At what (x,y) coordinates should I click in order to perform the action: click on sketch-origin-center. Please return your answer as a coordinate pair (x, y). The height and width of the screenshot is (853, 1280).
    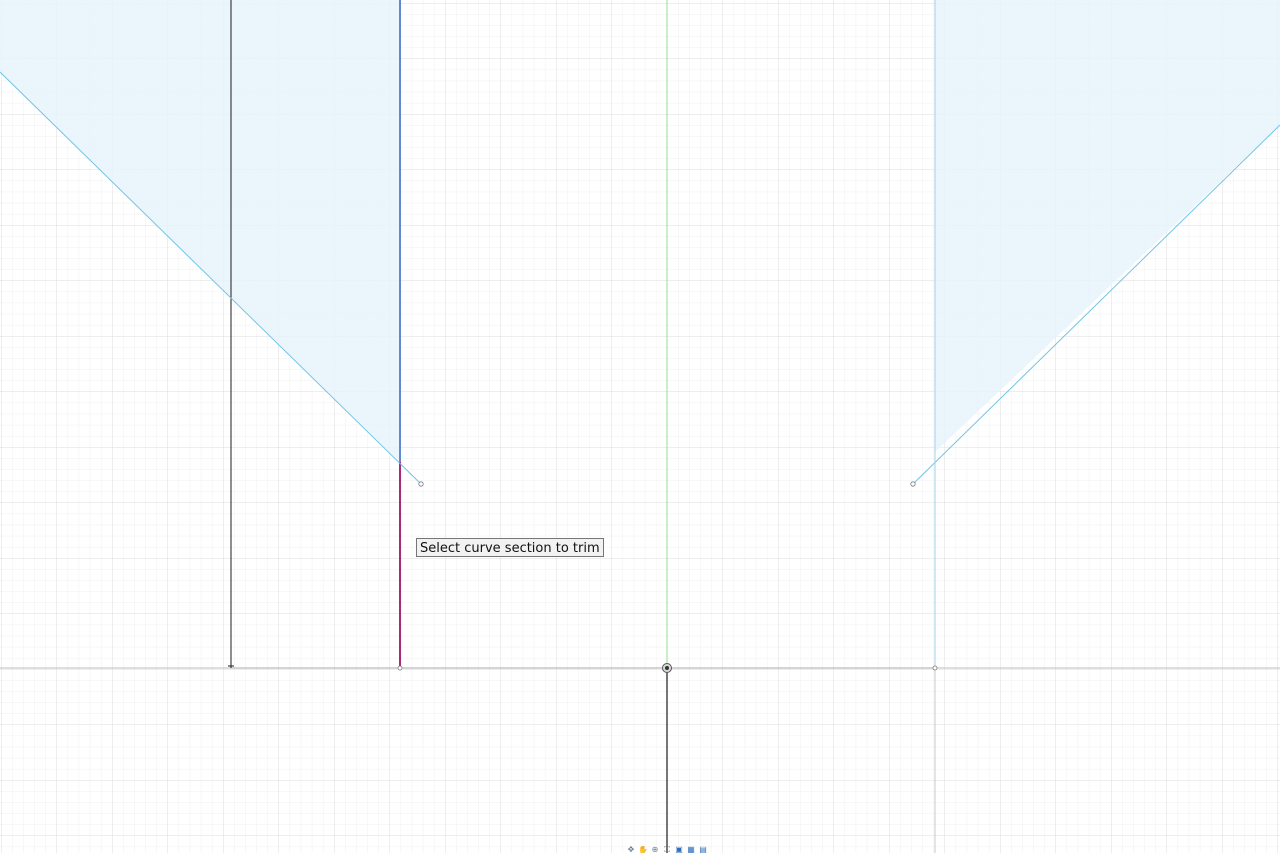
    Looking at the image, I should click on (667, 668).